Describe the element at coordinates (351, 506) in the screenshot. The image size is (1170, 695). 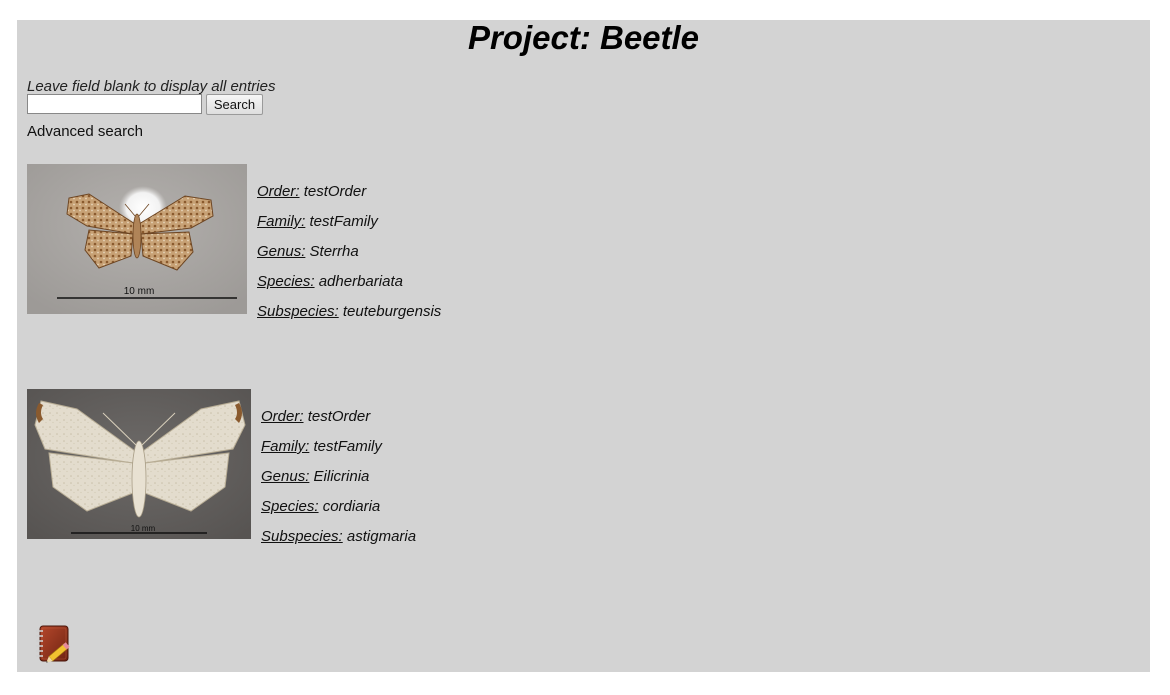
I see `field-value: cordiaria` at that location.